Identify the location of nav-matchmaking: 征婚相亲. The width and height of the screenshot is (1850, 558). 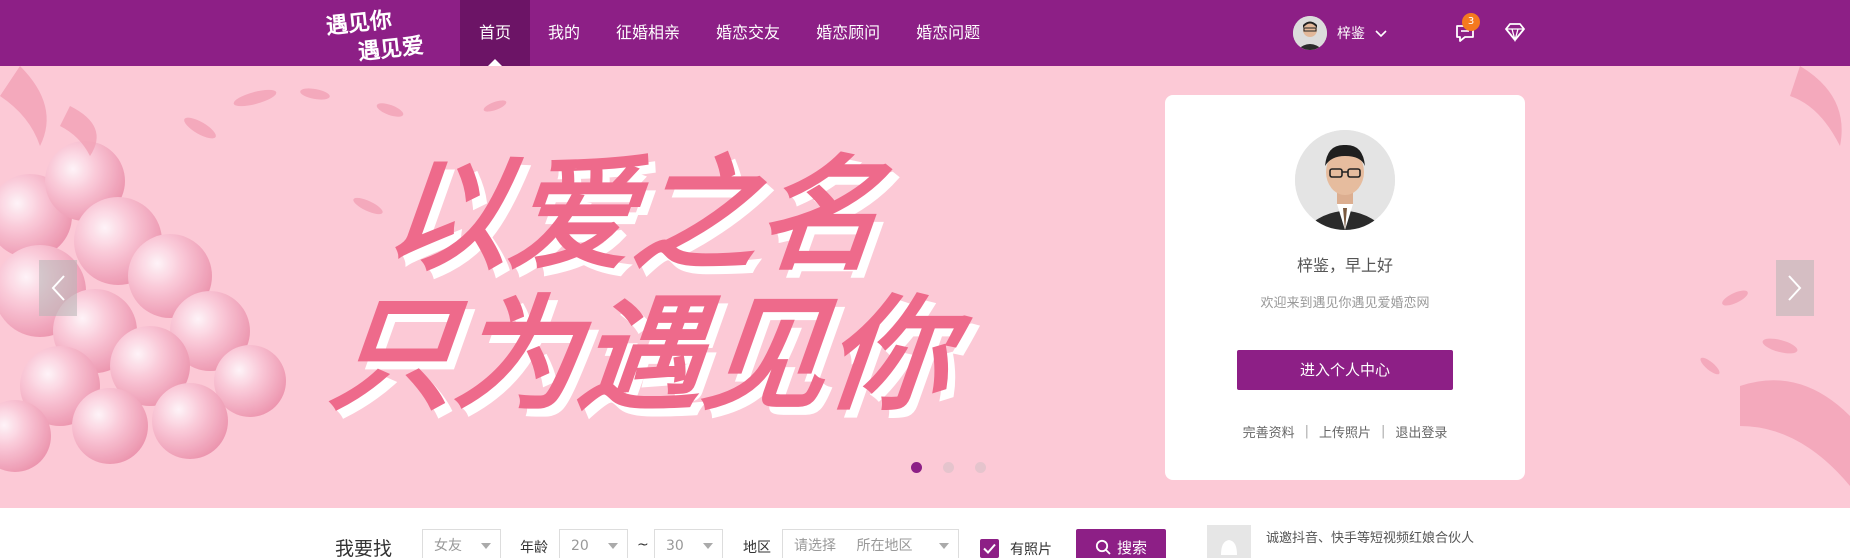
(648, 33).